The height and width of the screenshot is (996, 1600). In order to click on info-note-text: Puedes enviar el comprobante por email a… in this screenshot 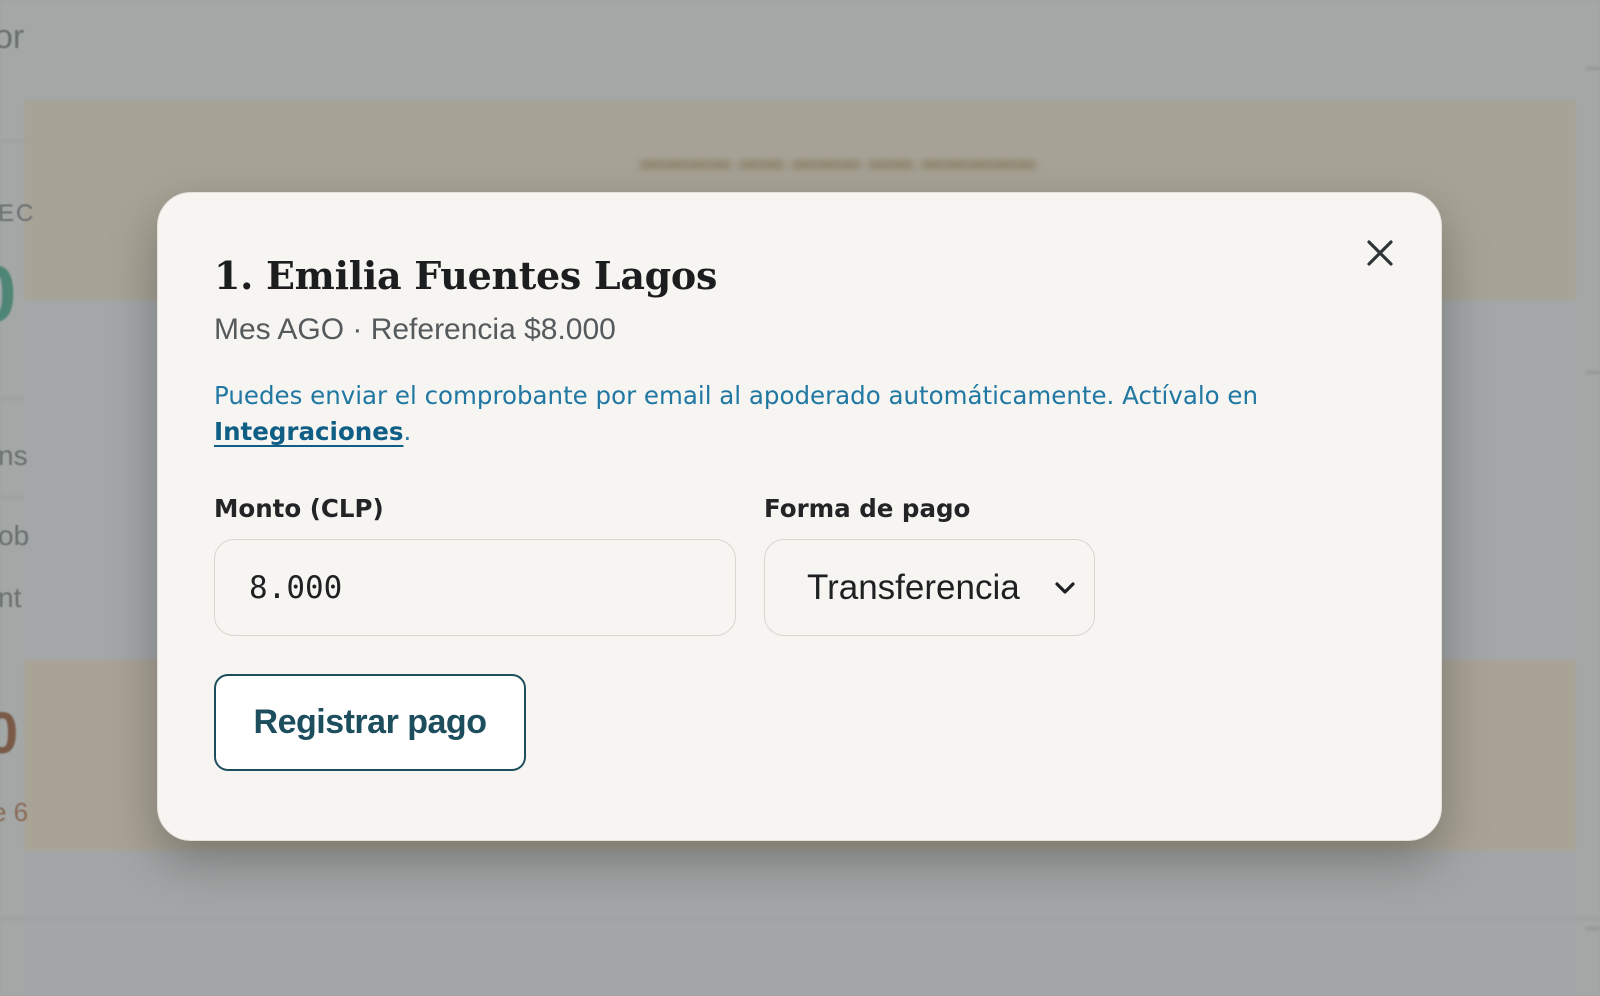, I will do `click(736, 395)`.